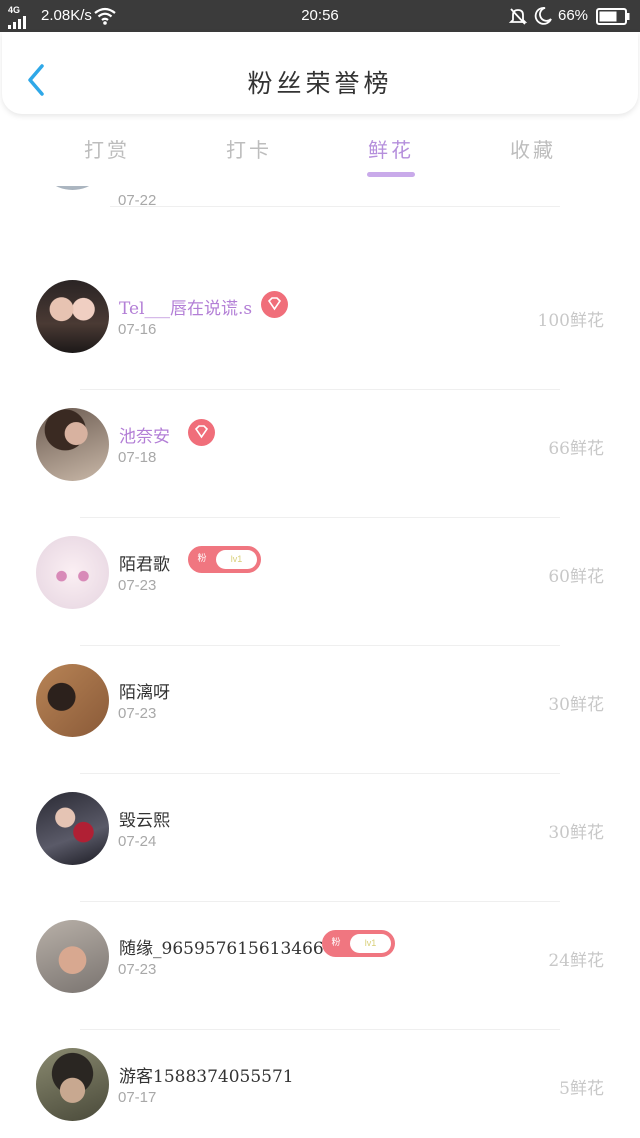 The image size is (640, 1138). I want to click on entry-date: 07-17, so click(137, 1097).